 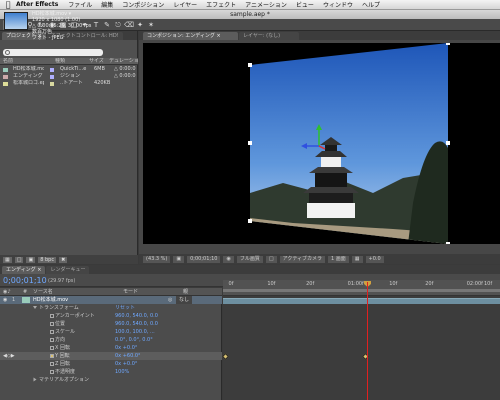 I want to click on twirl-closed-icon, so click(x=35, y=379).